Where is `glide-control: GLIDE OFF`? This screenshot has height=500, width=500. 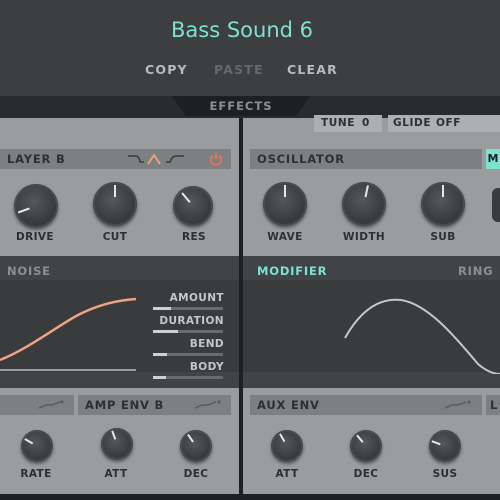 glide-control: GLIDE OFF is located at coordinates (444, 123).